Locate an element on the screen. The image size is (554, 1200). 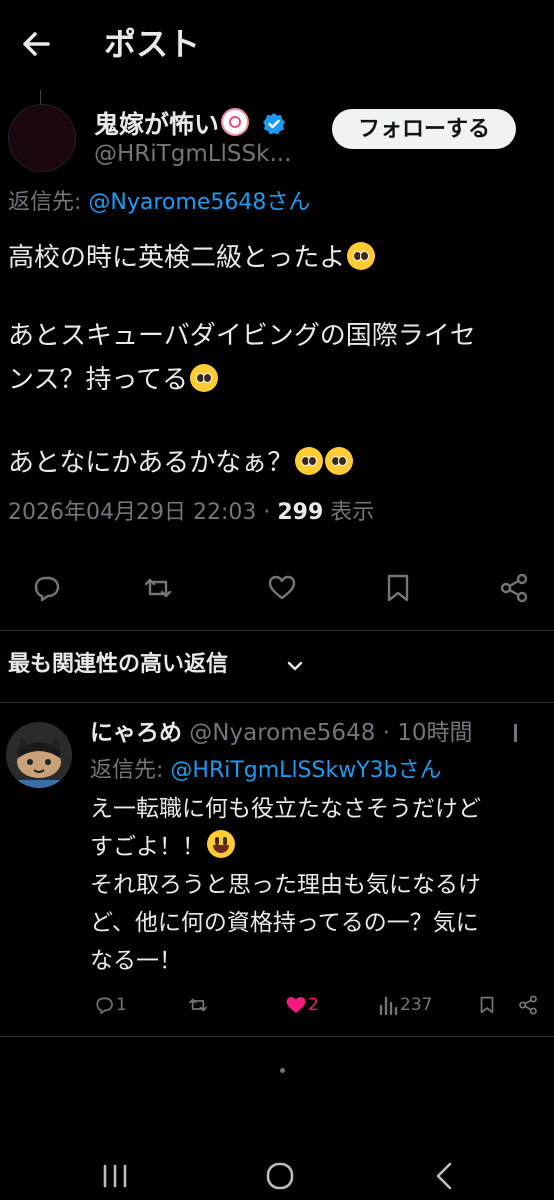
reply-text-line-3: それ取ろうと思った理由も気になるけ is located at coordinates (285, 885).